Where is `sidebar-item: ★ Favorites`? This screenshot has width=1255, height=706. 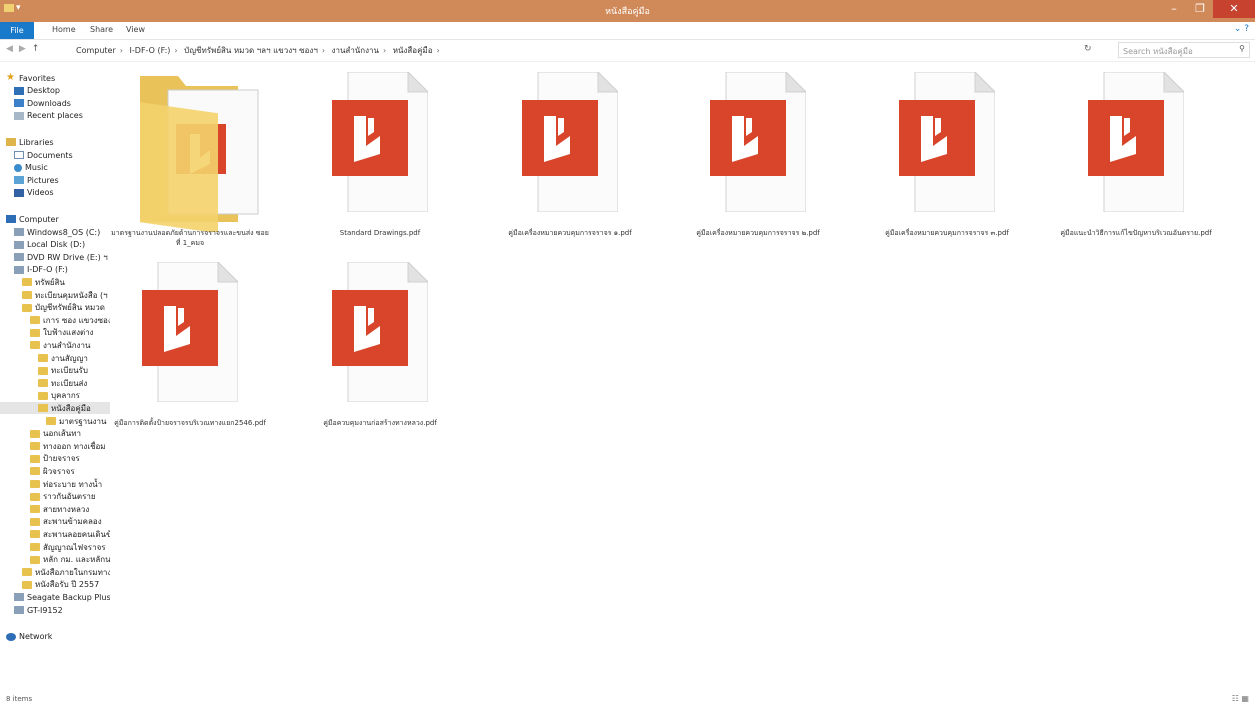 sidebar-item: ★ Favorites is located at coordinates (55, 78).